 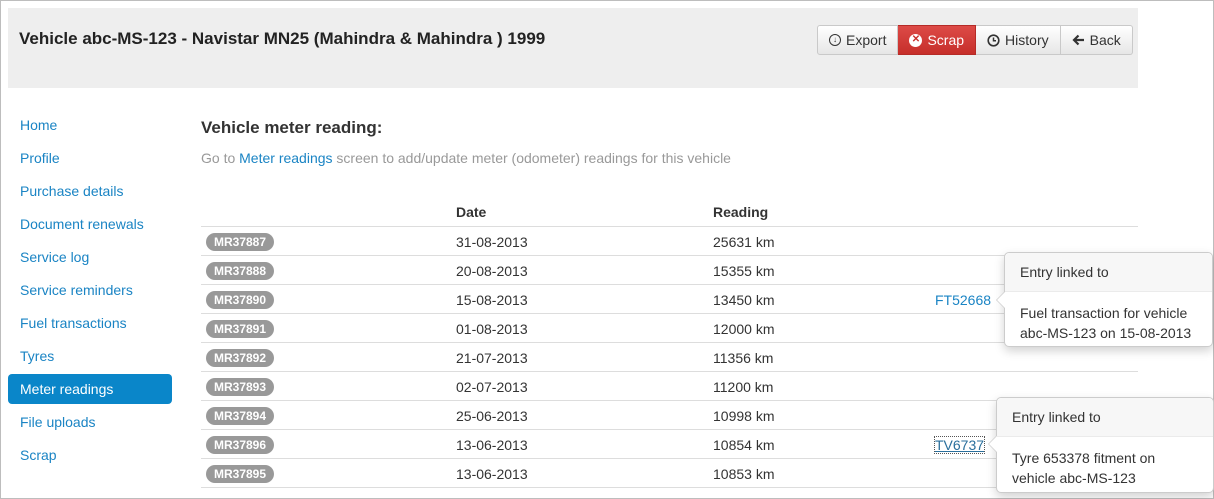 I want to click on back-label: Back, so click(x=1105, y=40).